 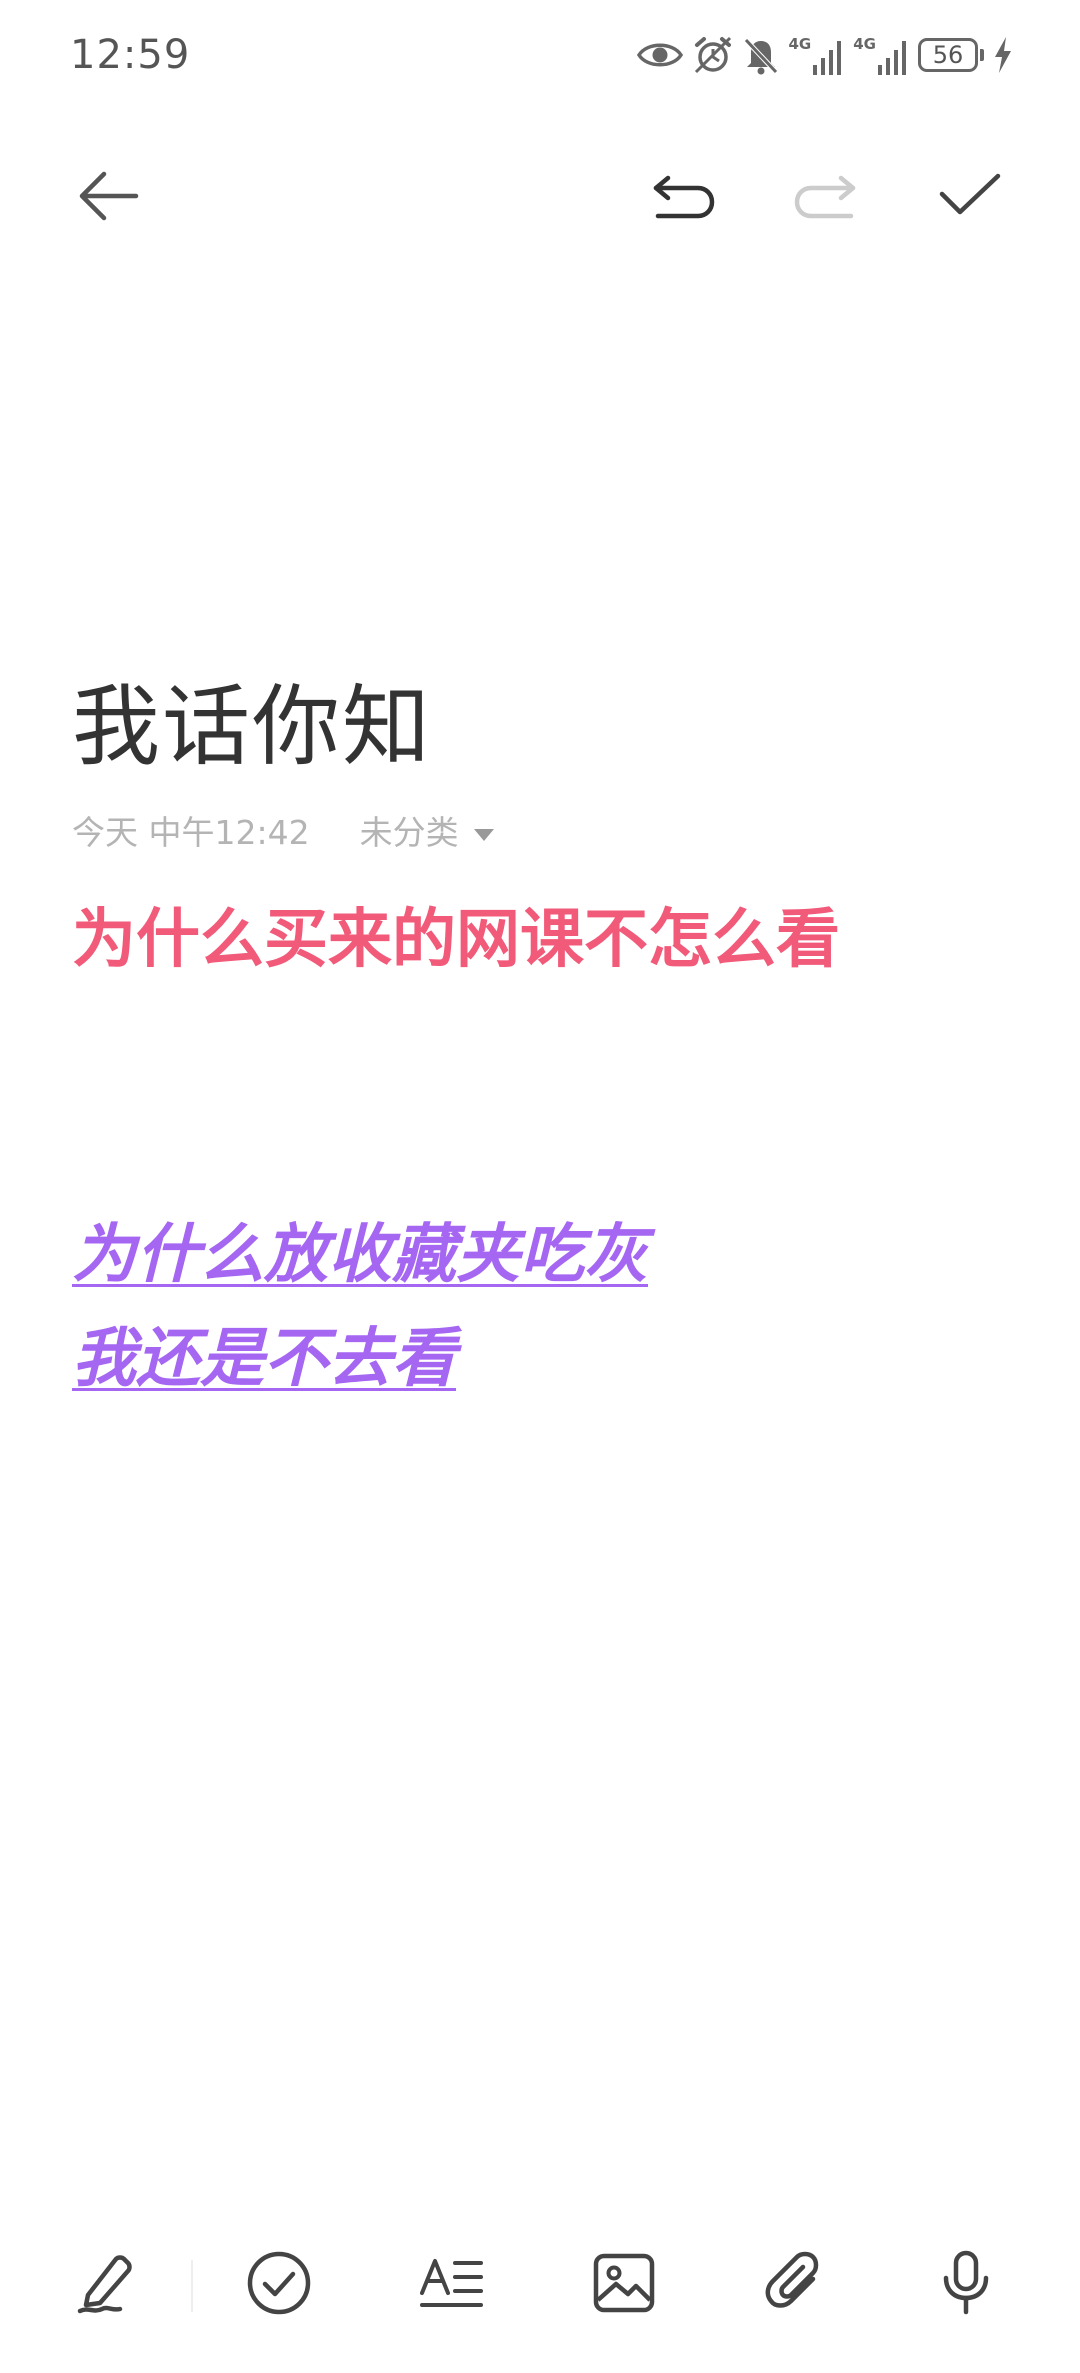 I want to click on note-line-highlight: 为什么买来的网课不怎么看, so click(x=456, y=940).